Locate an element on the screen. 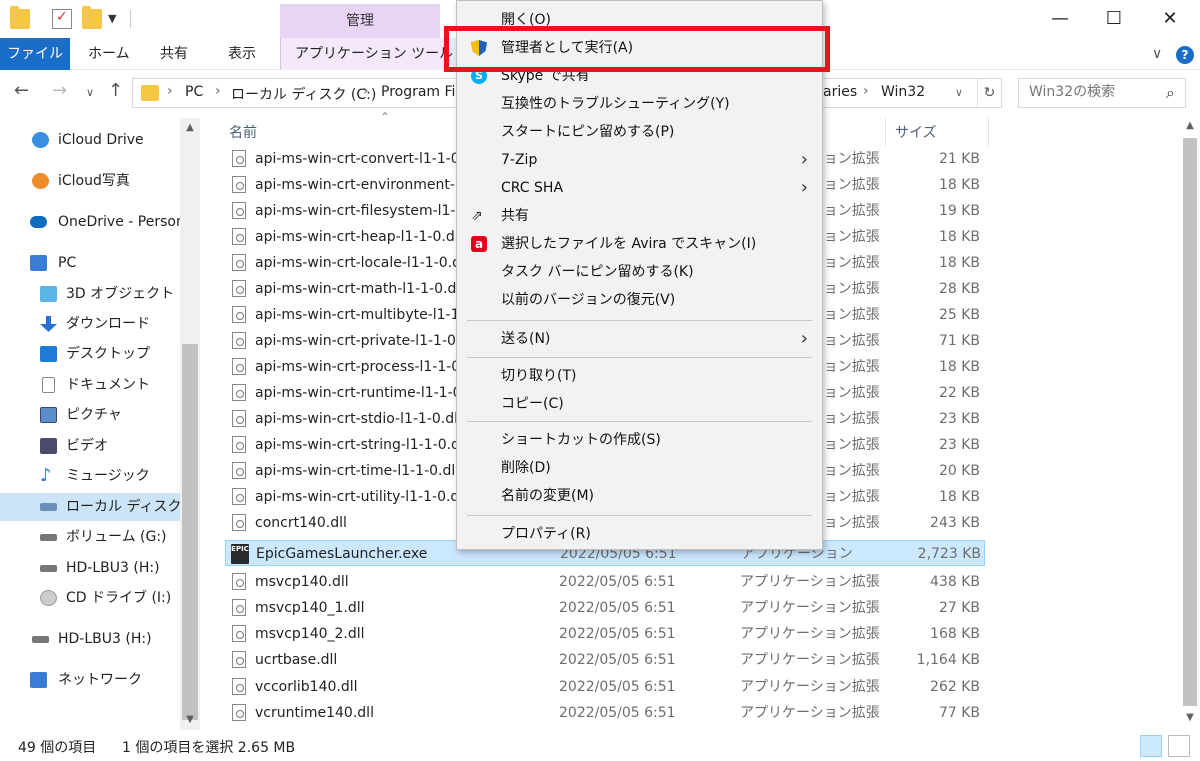 The width and height of the screenshot is (1200, 761). menu-item: 名前の変更(M) is located at coordinates (639, 496).